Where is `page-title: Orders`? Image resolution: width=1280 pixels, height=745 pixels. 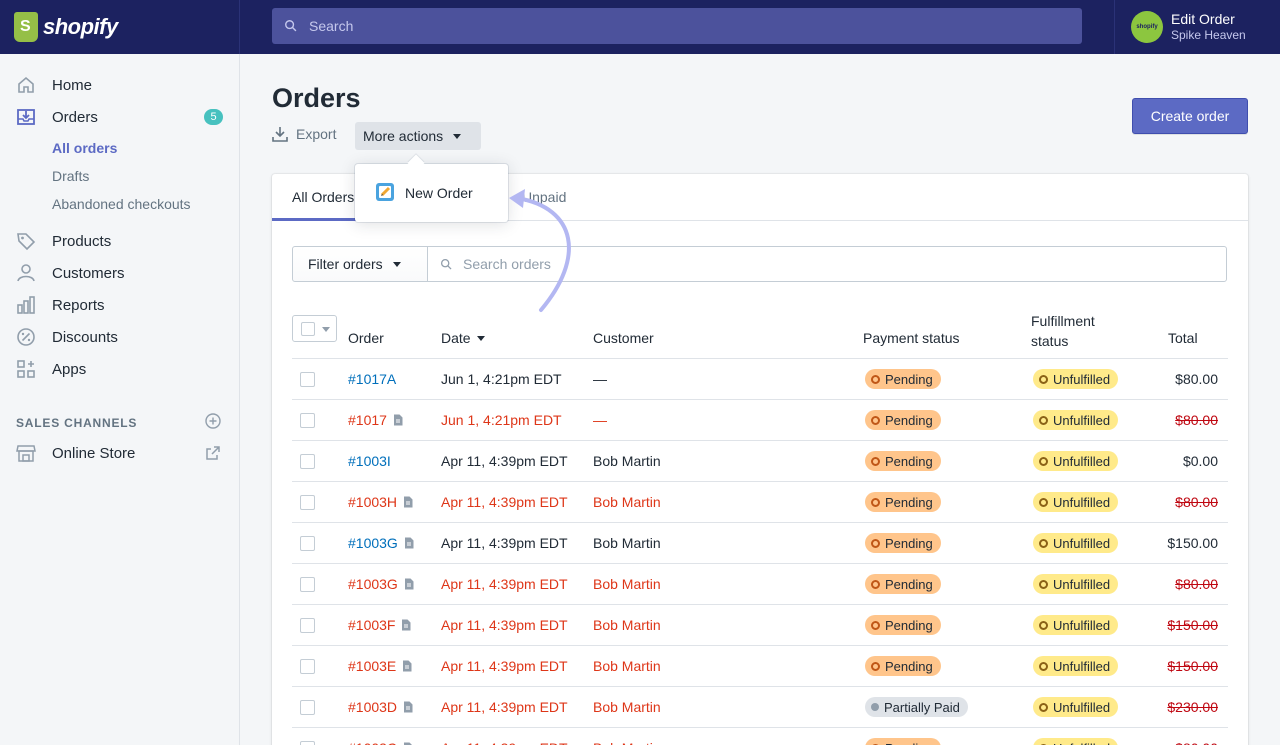 page-title: Orders is located at coordinates (316, 98).